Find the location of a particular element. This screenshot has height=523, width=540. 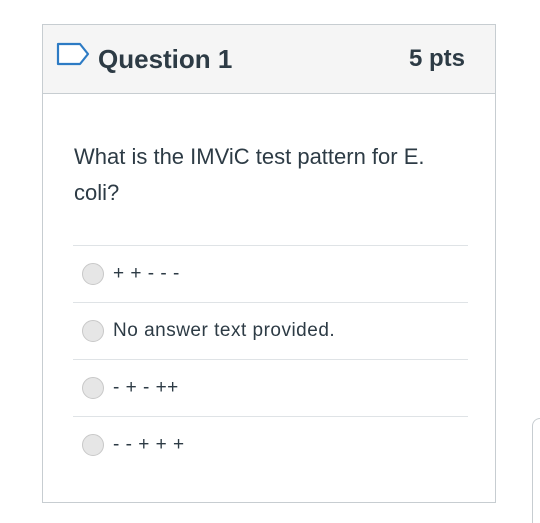

question-header: Question 1 5 pts is located at coordinates (269, 59).